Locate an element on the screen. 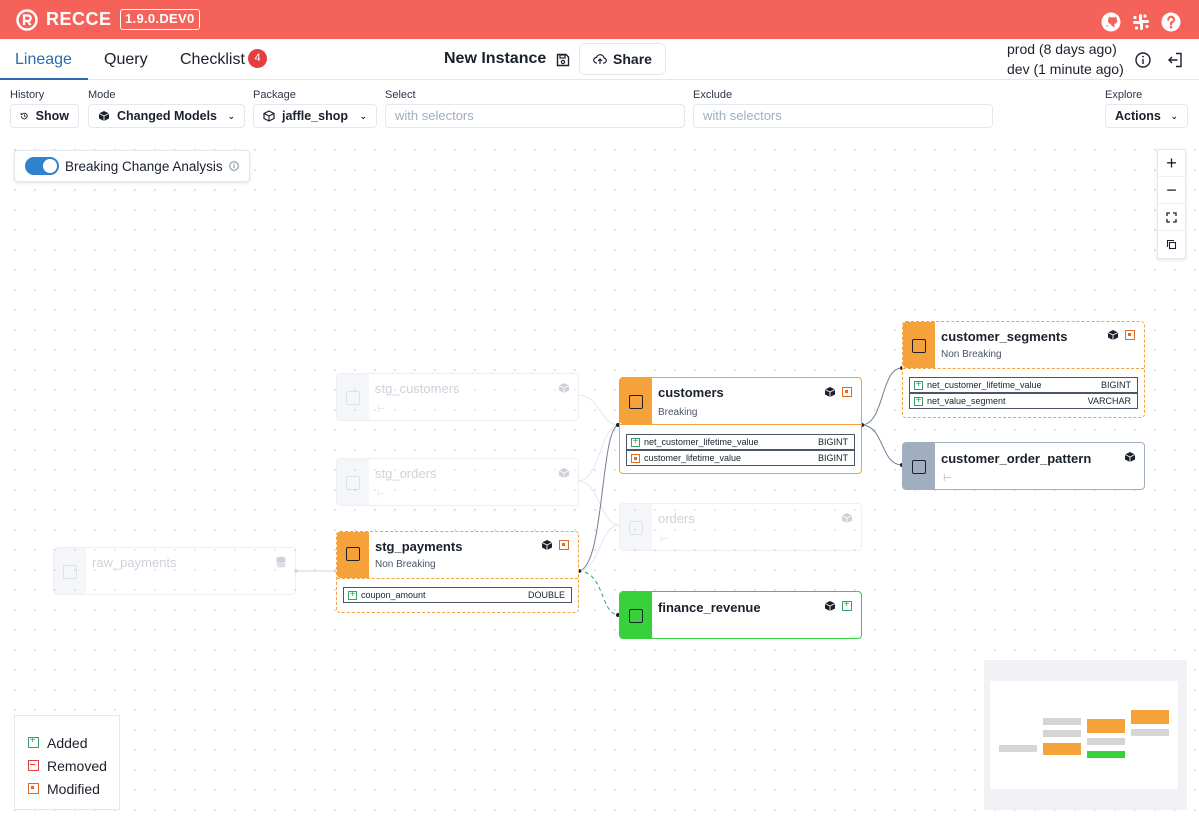 This screenshot has width=1199, height=824. breaking-change-toggle: Breaking Change Analysis is located at coordinates (132, 166).